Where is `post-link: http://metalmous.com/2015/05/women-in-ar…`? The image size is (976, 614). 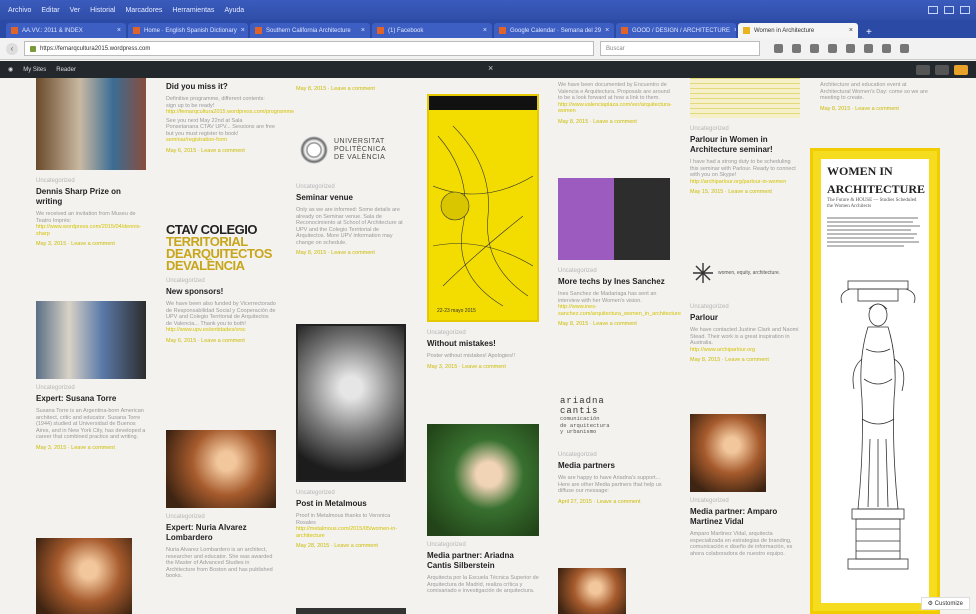 post-link: http://metalmous.com/2015/05/women-in-ar… is located at coordinates (351, 532).